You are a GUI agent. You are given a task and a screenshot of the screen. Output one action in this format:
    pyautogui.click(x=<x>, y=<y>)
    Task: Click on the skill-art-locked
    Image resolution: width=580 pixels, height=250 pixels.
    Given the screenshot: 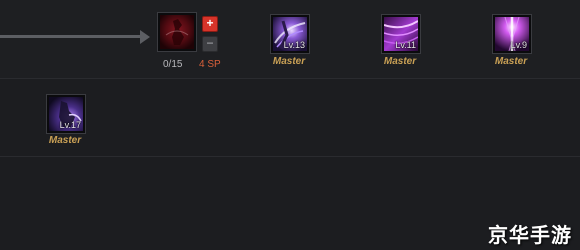 What is the action you would take?
    pyautogui.click(x=177, y=32)
    